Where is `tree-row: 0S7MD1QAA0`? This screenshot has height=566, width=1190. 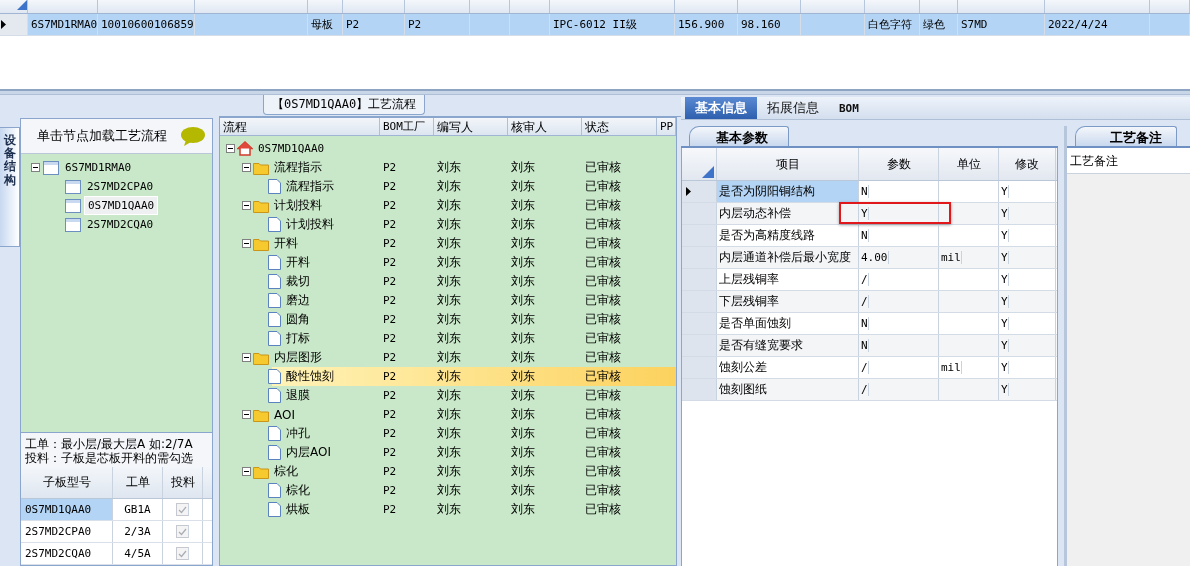
tree-row: 0S7MD1QAA0 is located at coordinates (448, 148).